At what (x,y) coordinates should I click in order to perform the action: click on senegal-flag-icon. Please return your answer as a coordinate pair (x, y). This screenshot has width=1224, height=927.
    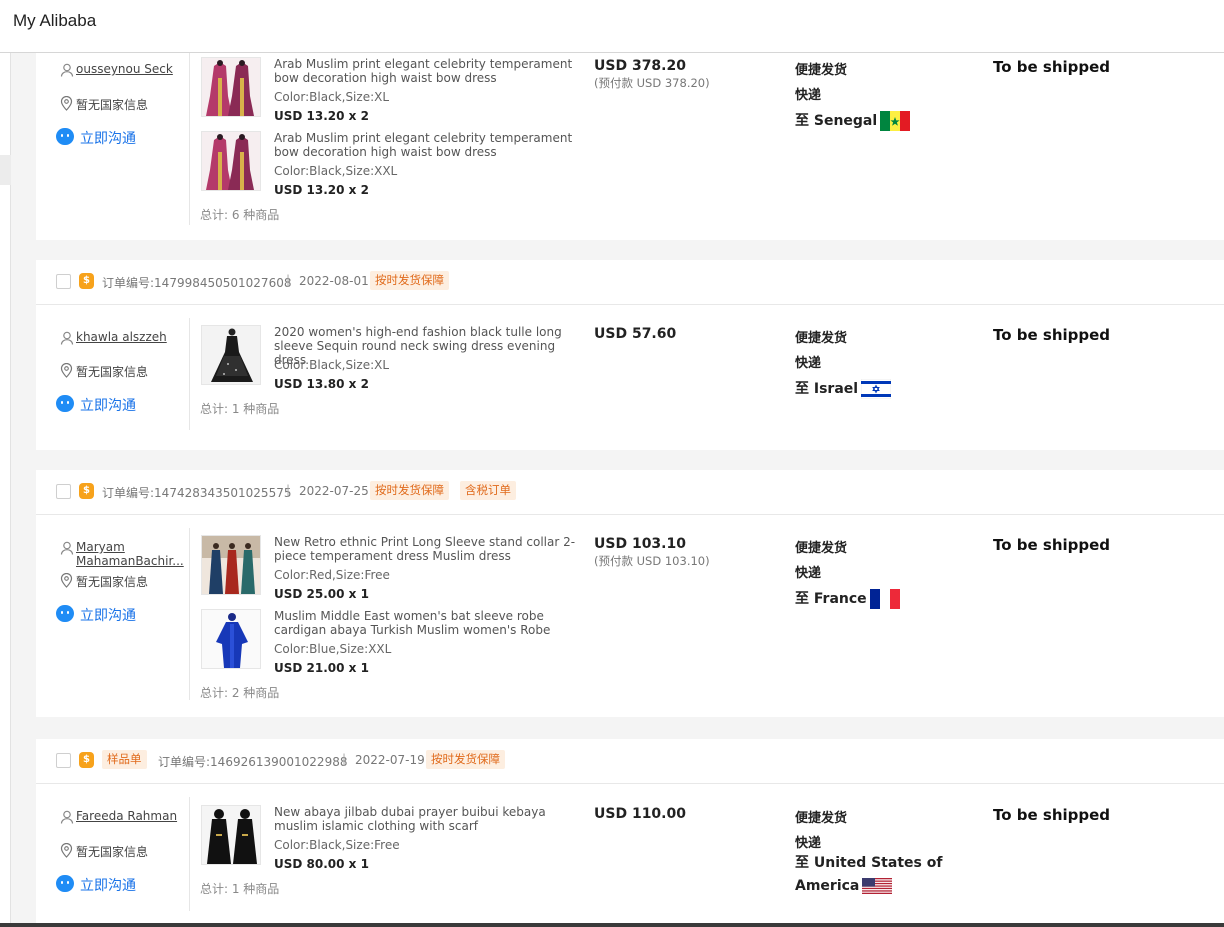
    Looking at the image, I should click on (895, 121).